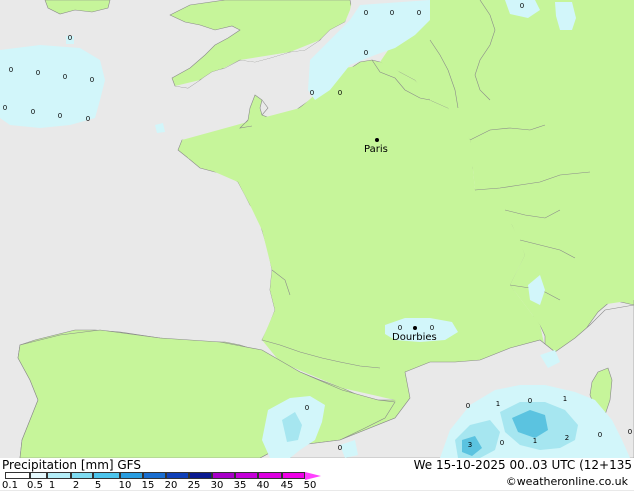  I want to click on scale-tick-label: 40, so click(263, 485).